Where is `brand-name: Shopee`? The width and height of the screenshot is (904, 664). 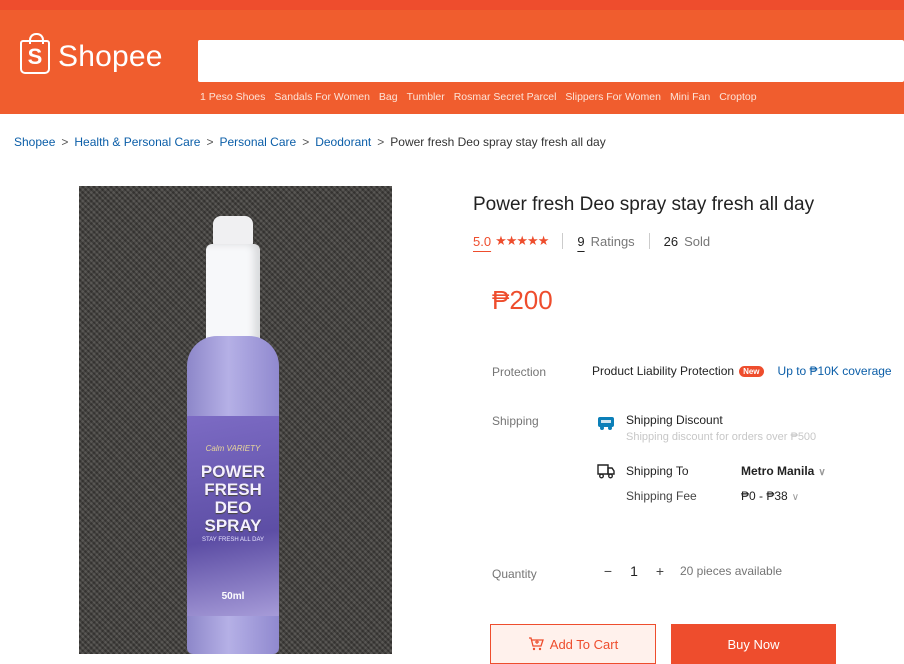
brand-name: Shopee is located at coordinates (110, 56).